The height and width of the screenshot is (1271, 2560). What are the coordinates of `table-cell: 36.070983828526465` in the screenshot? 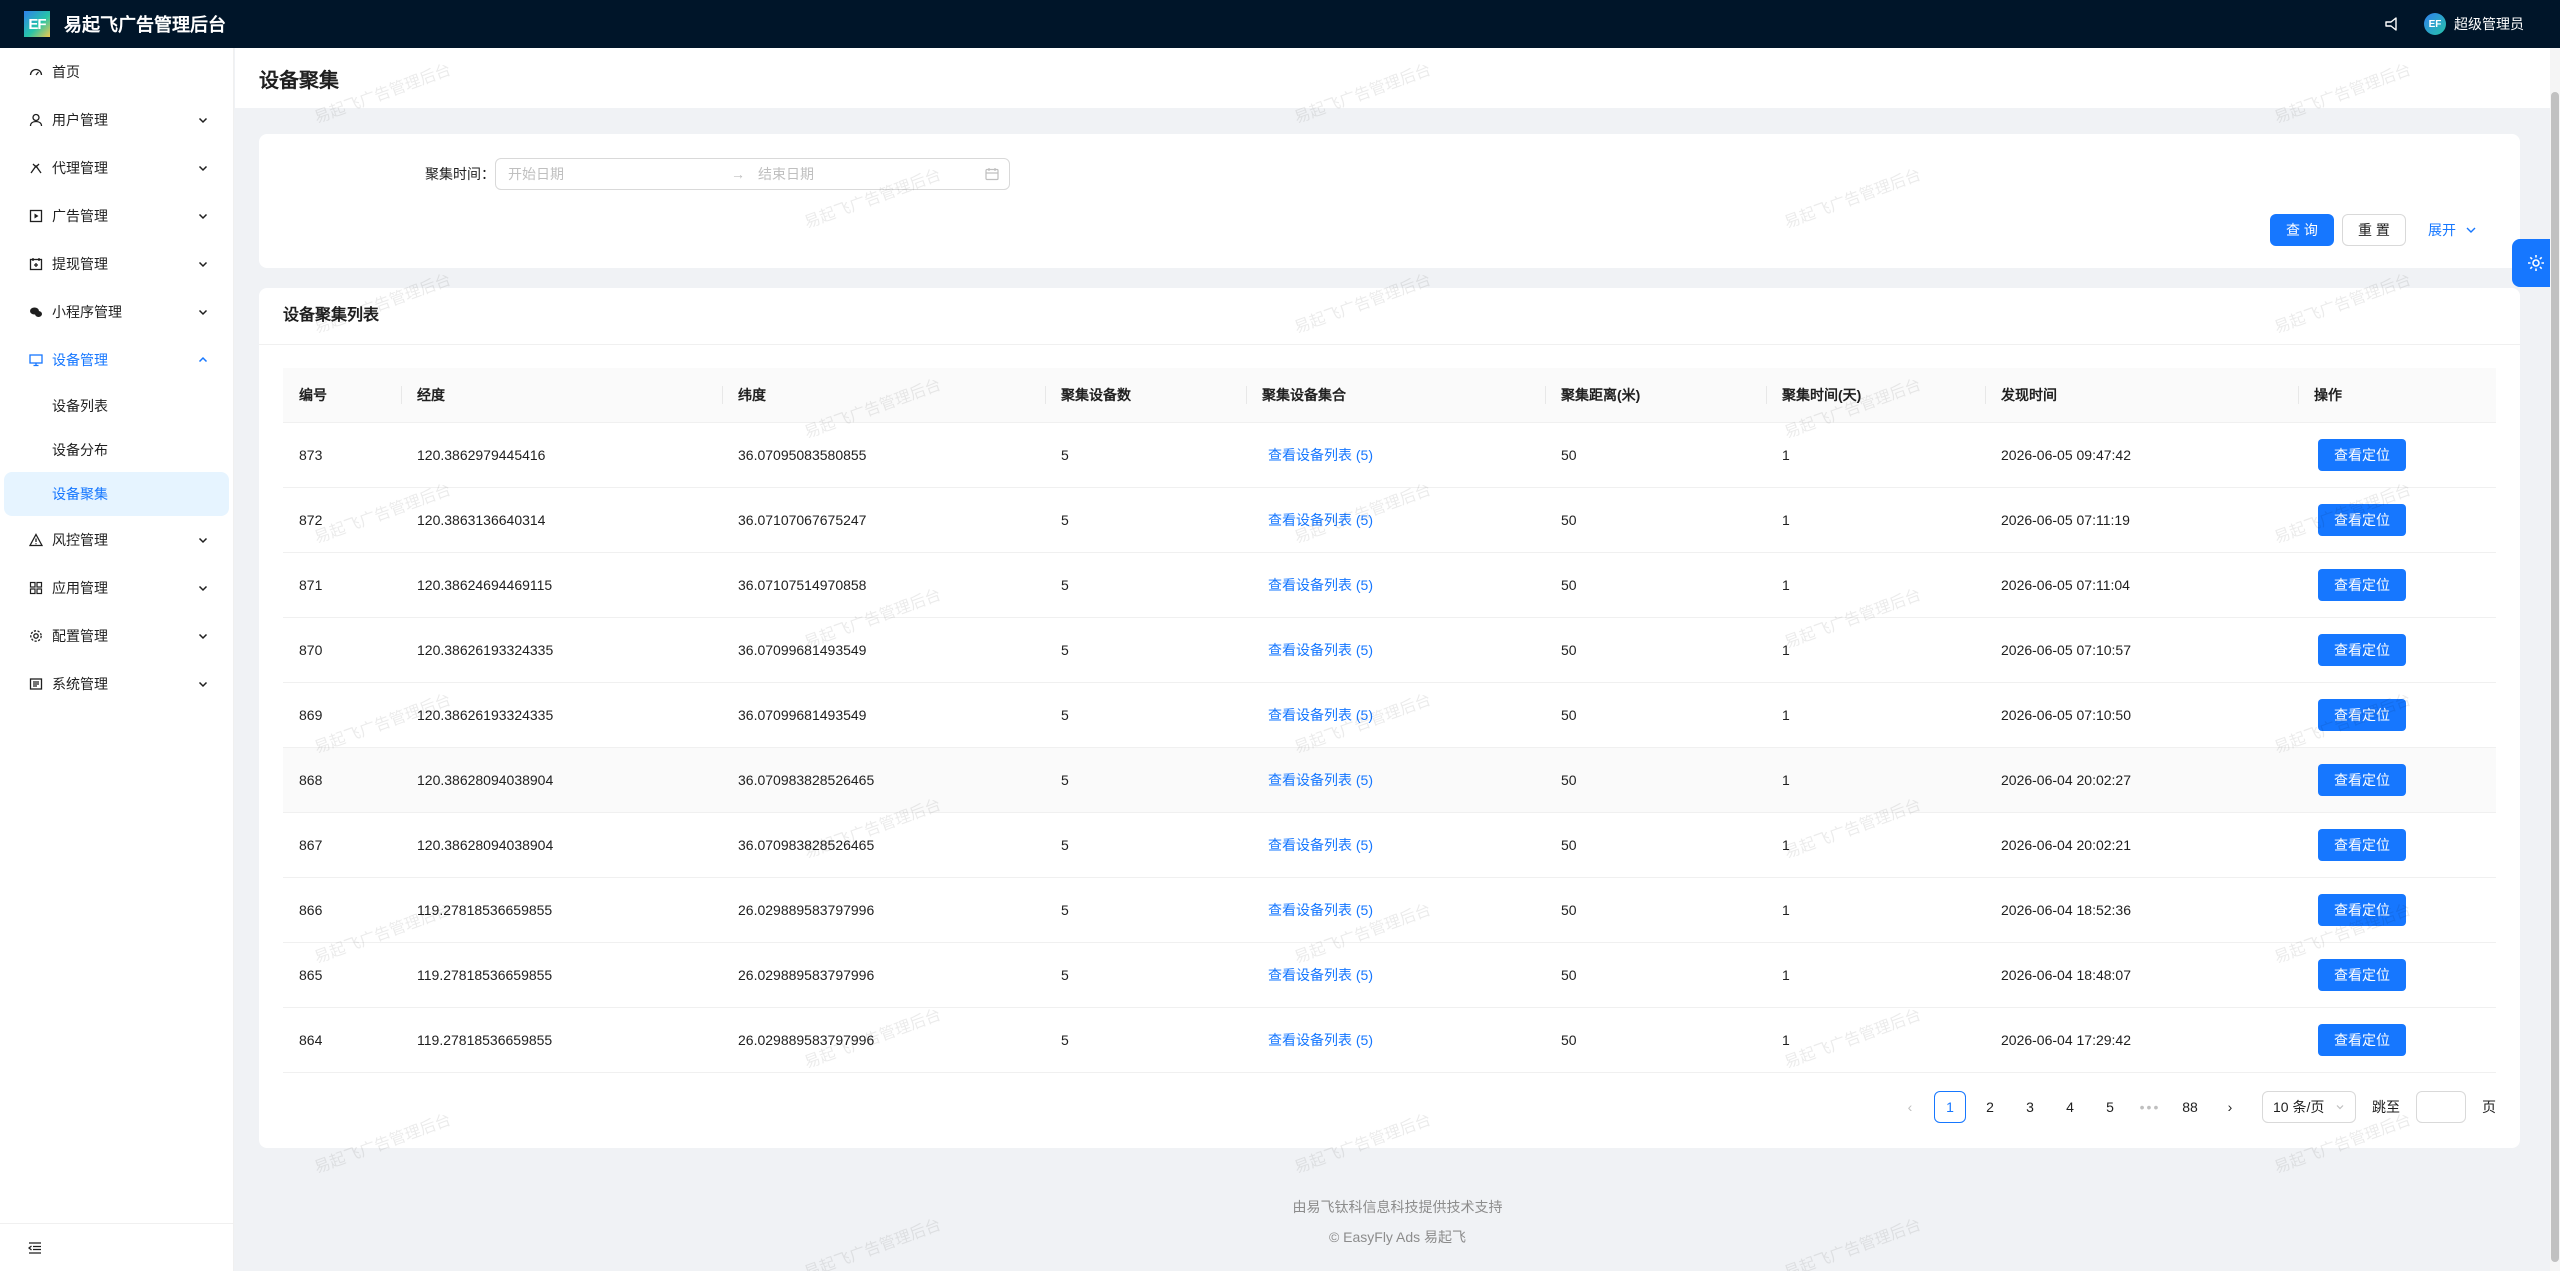 It's located at (883, 780).